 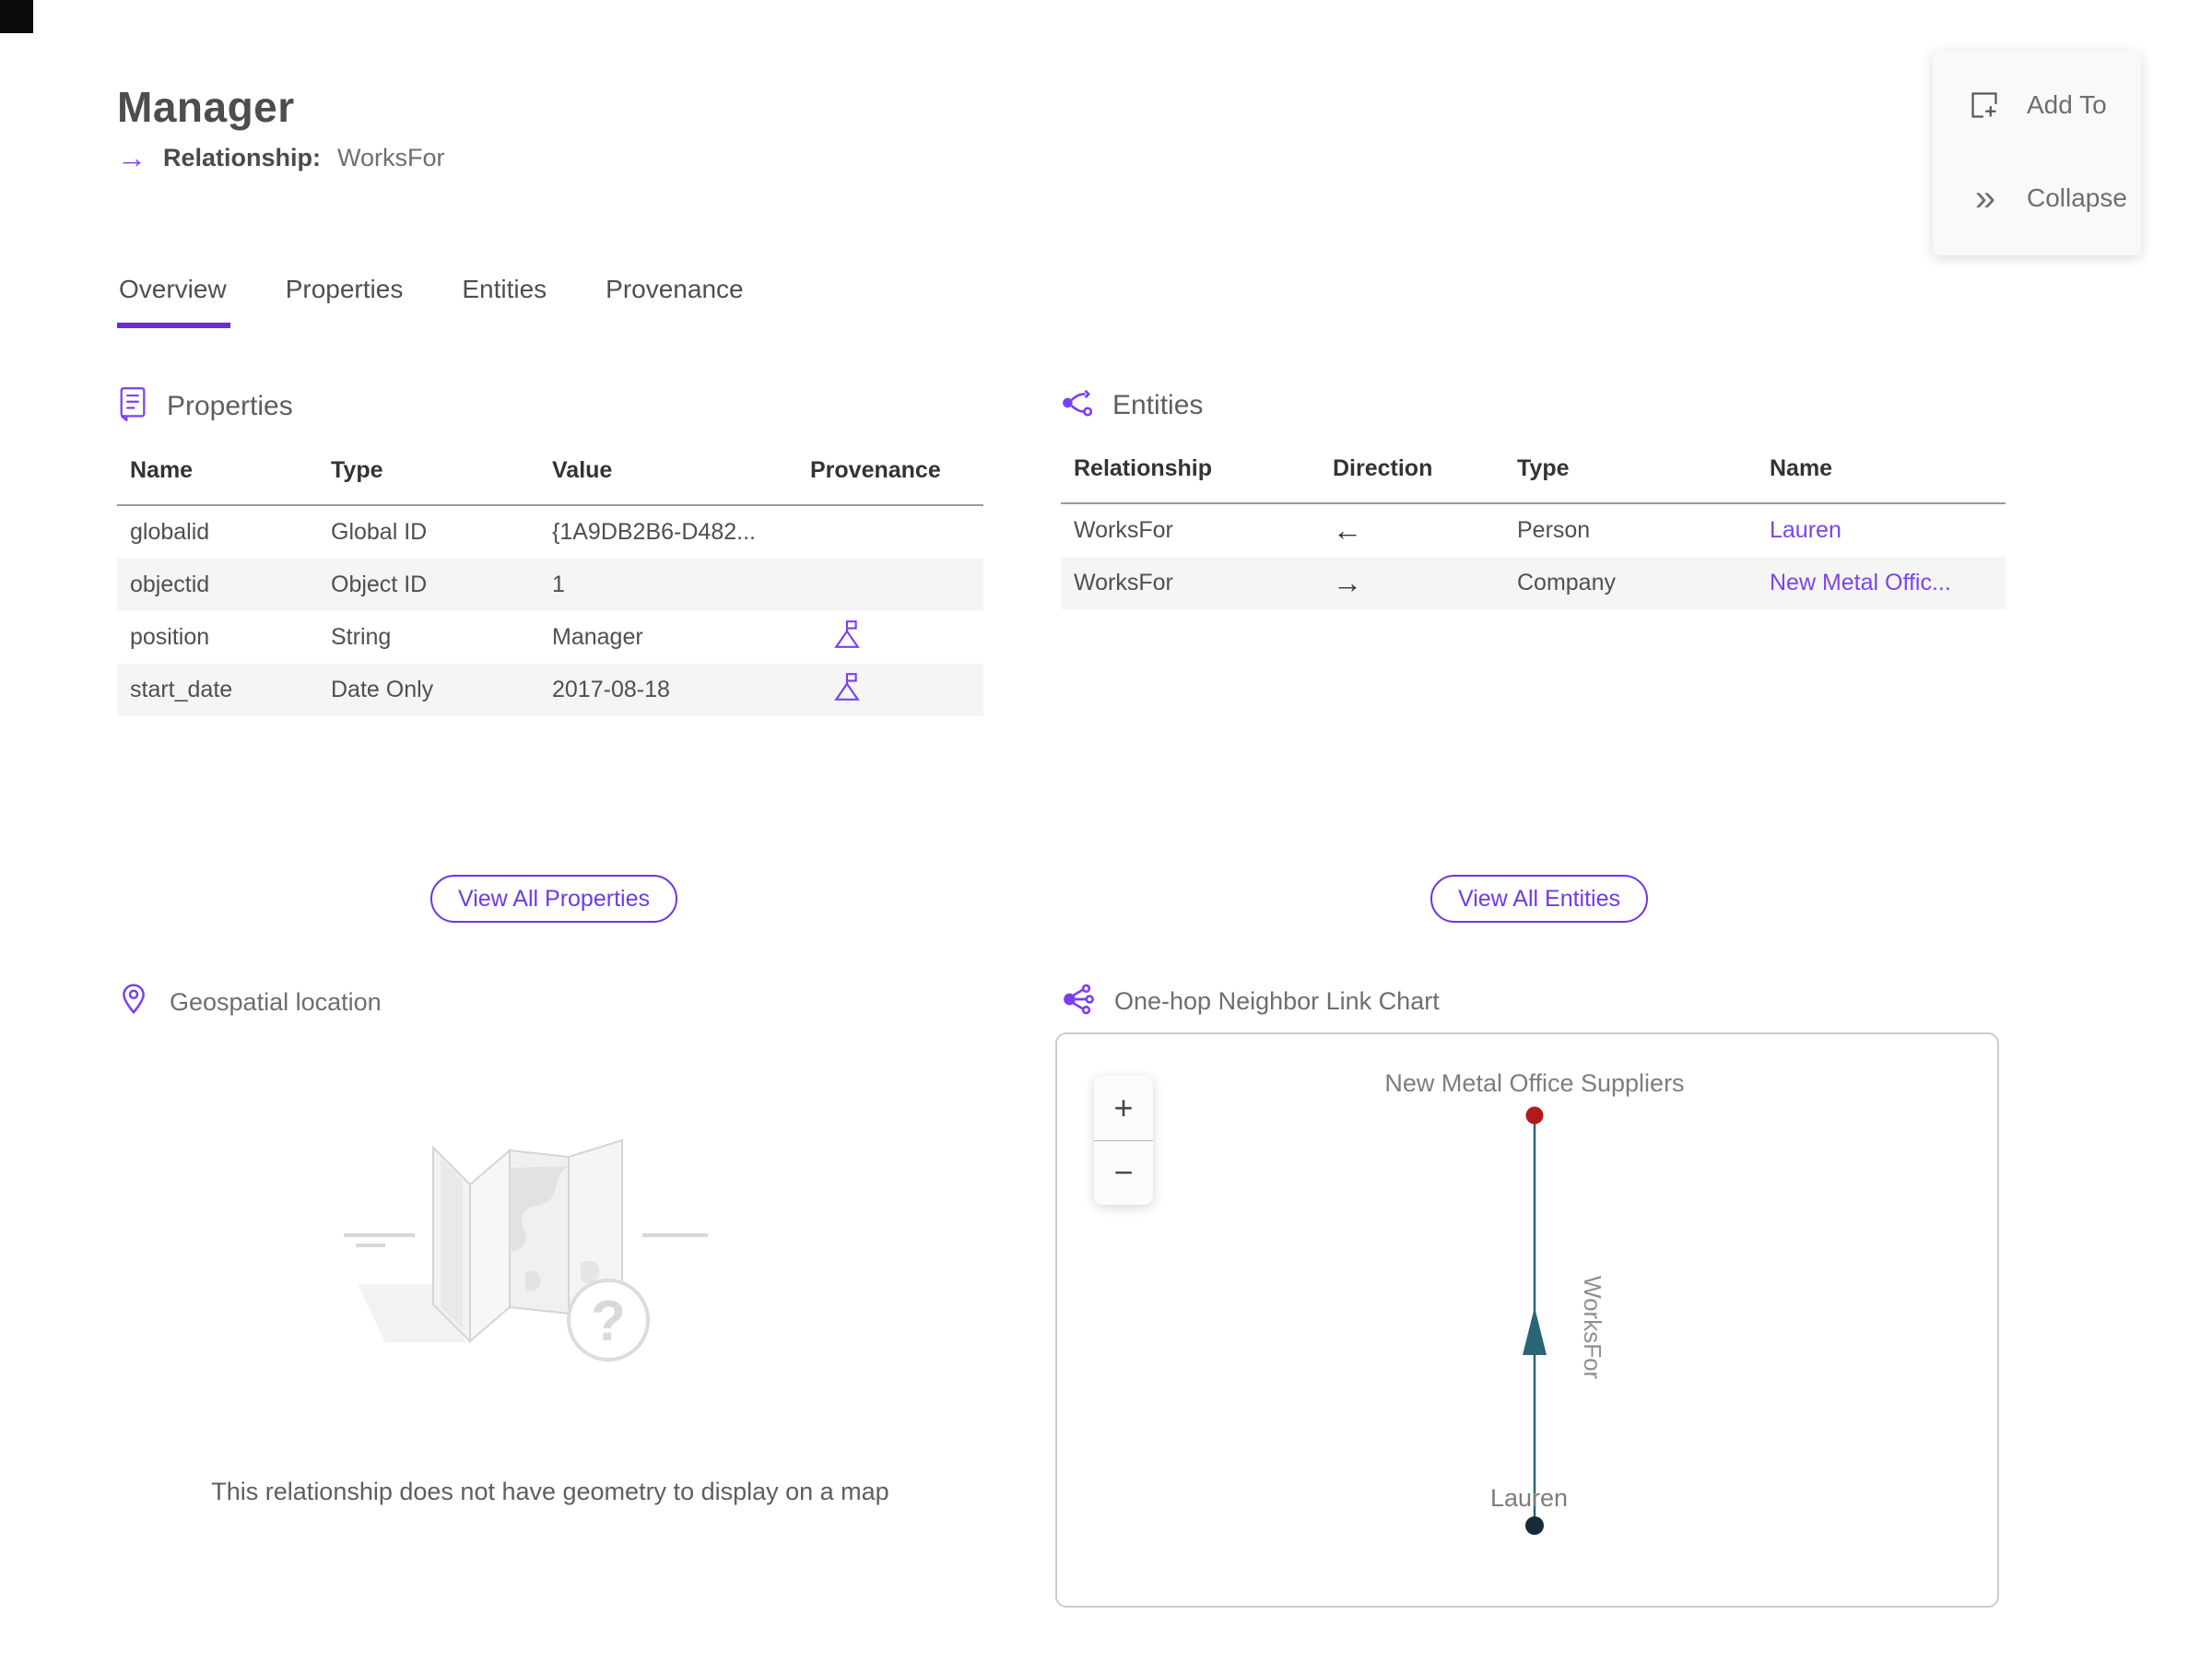 I want to click on table-row: objectid Object ID 1, so click(x=550, y=585).